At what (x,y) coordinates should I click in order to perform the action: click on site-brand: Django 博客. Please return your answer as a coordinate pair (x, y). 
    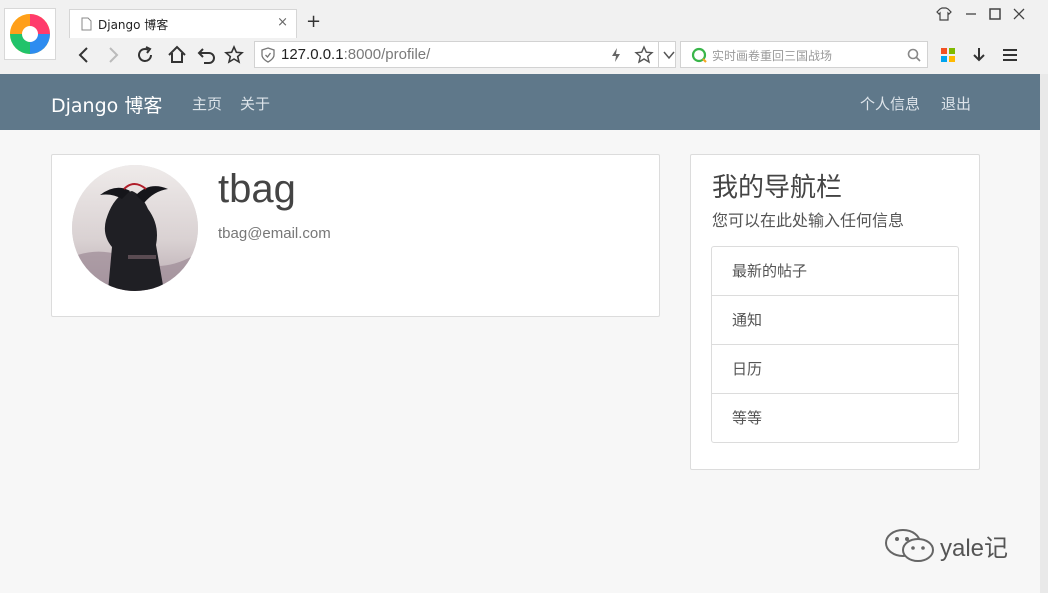
    Looking at the image, I should click on (106, 104).